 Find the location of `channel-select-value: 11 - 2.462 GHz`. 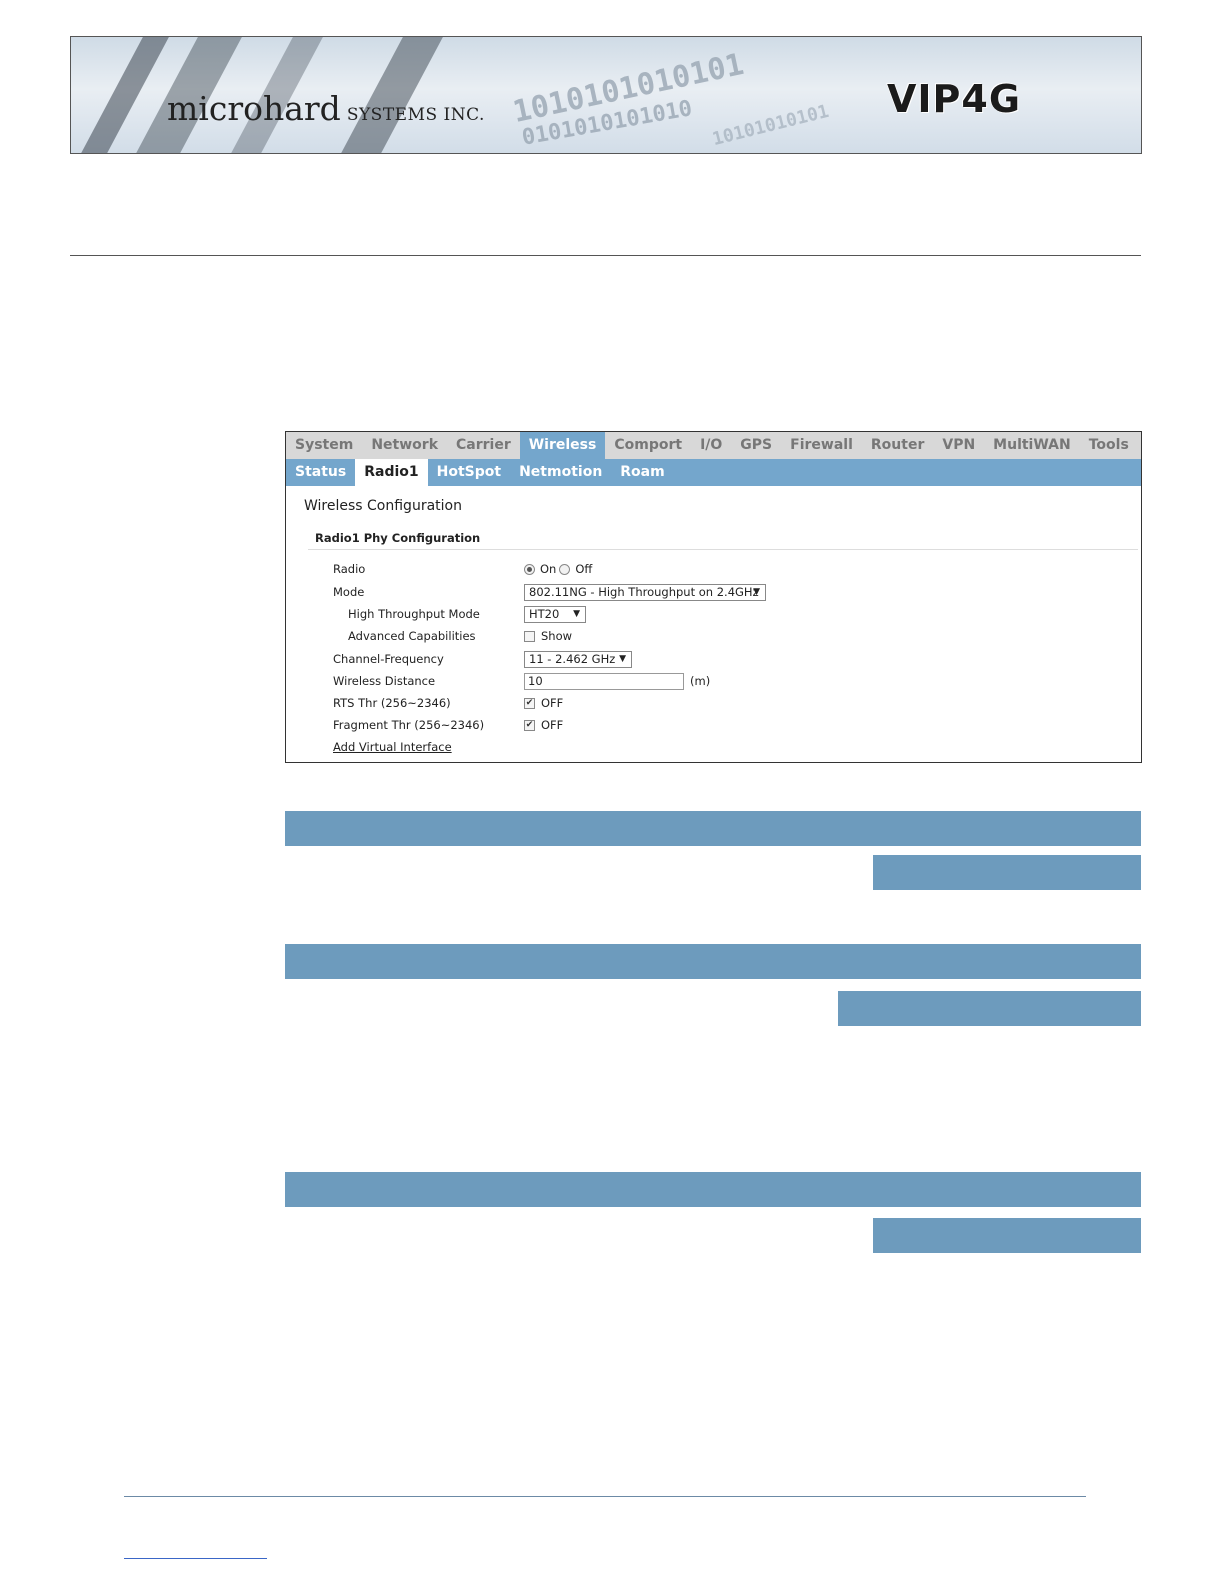

channel-select-value: 11 - 2.462 GHz is located at coordinates (572, 658).